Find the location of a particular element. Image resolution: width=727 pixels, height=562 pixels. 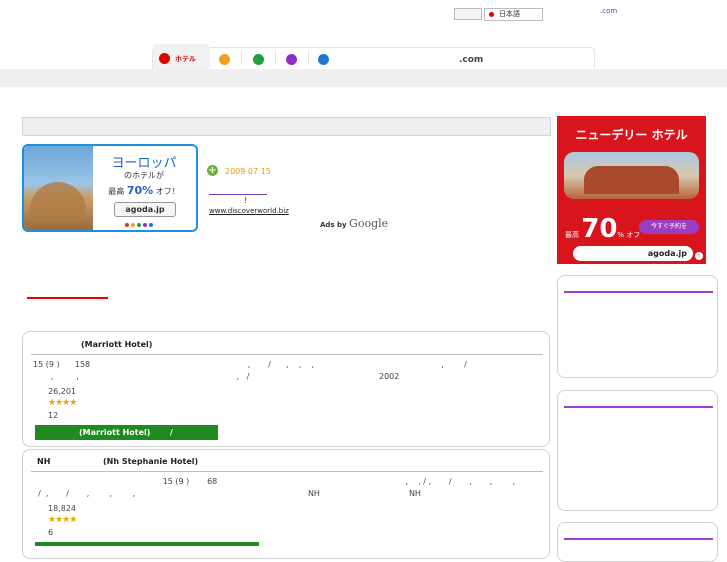

language-button is located at coordinates (468, 14).